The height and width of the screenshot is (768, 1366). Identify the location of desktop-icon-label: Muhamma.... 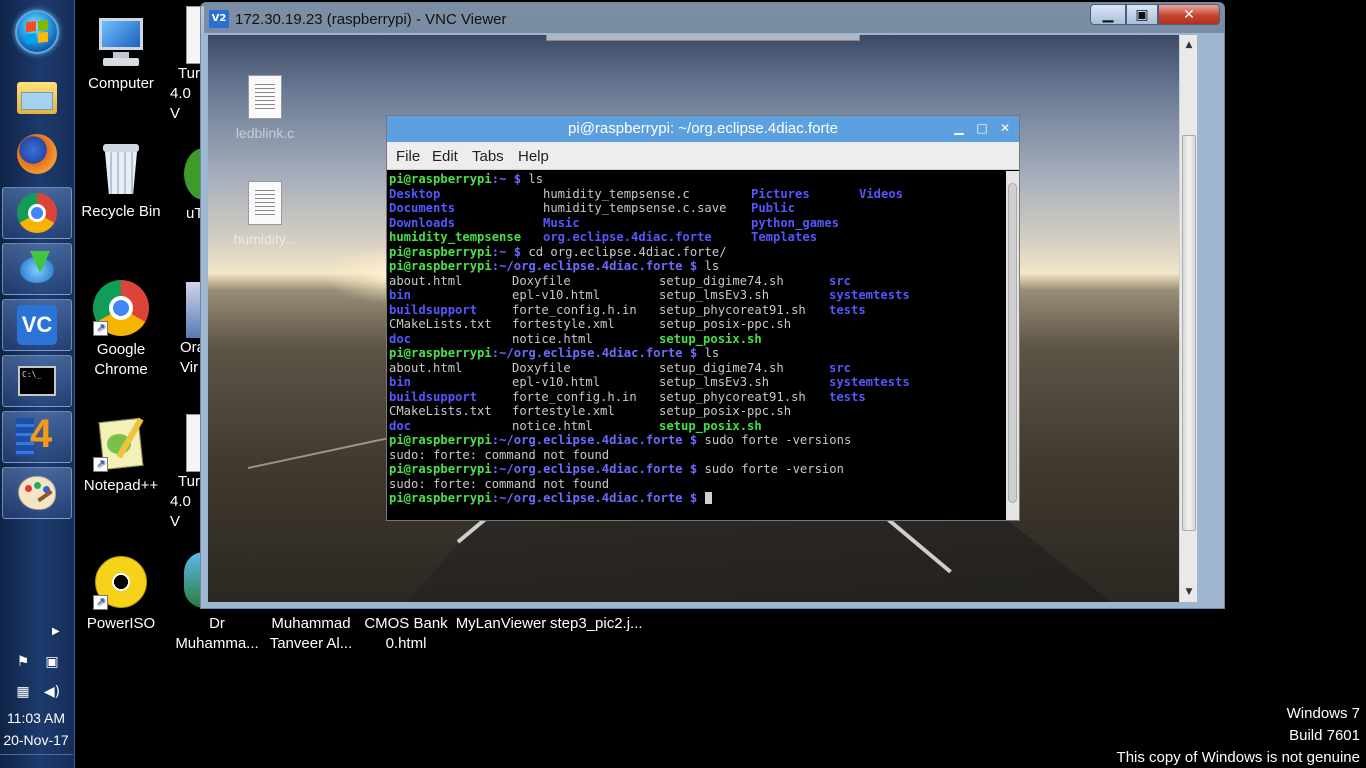
(217, 643).